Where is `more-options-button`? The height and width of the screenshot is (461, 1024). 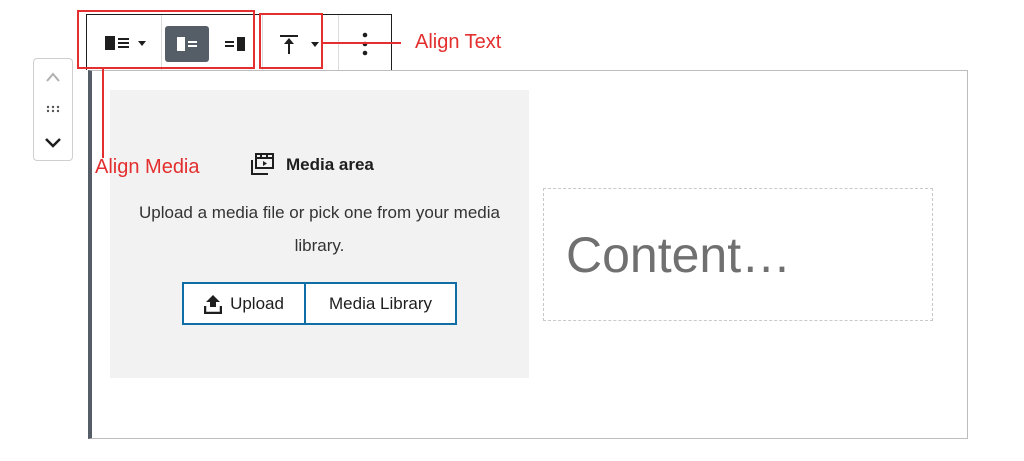
more-options-button is located at coordinates (365, 44).